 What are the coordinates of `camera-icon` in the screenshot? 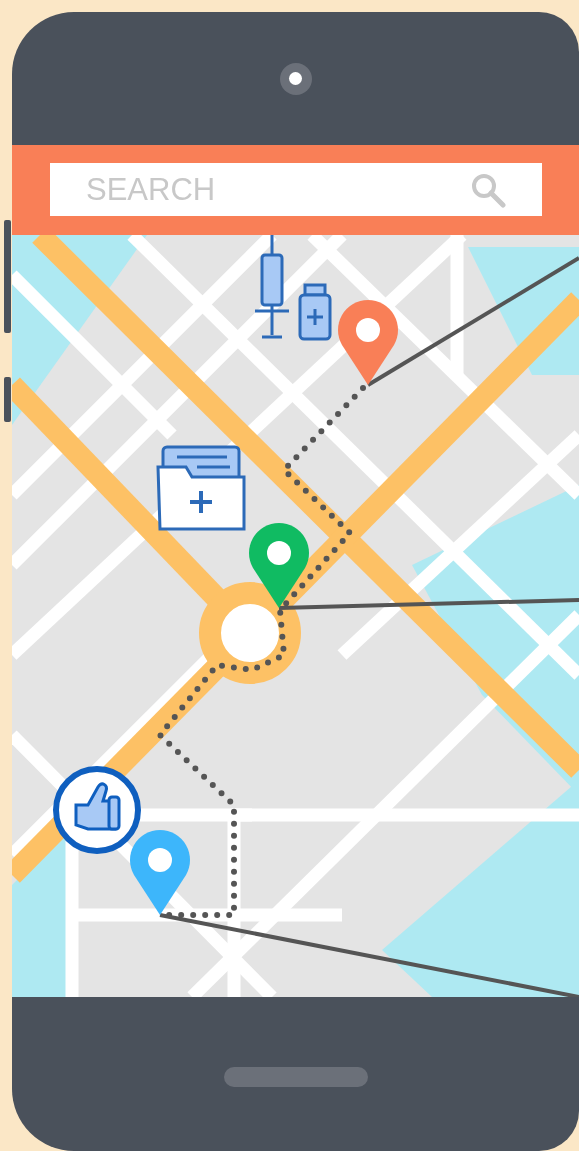 It's located at (295, 78).